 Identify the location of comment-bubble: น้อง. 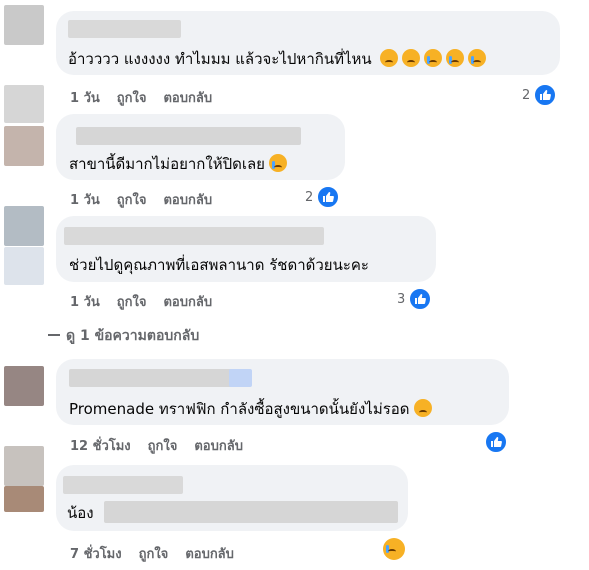
(232, 498).